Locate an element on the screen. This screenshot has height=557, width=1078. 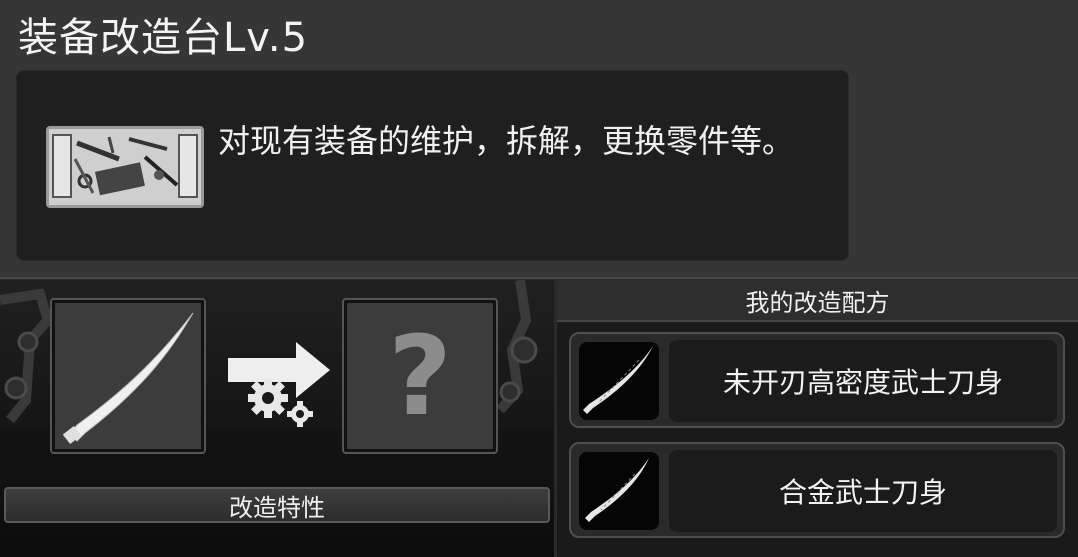
toolbox-icon is located at coordinates (125, 167).